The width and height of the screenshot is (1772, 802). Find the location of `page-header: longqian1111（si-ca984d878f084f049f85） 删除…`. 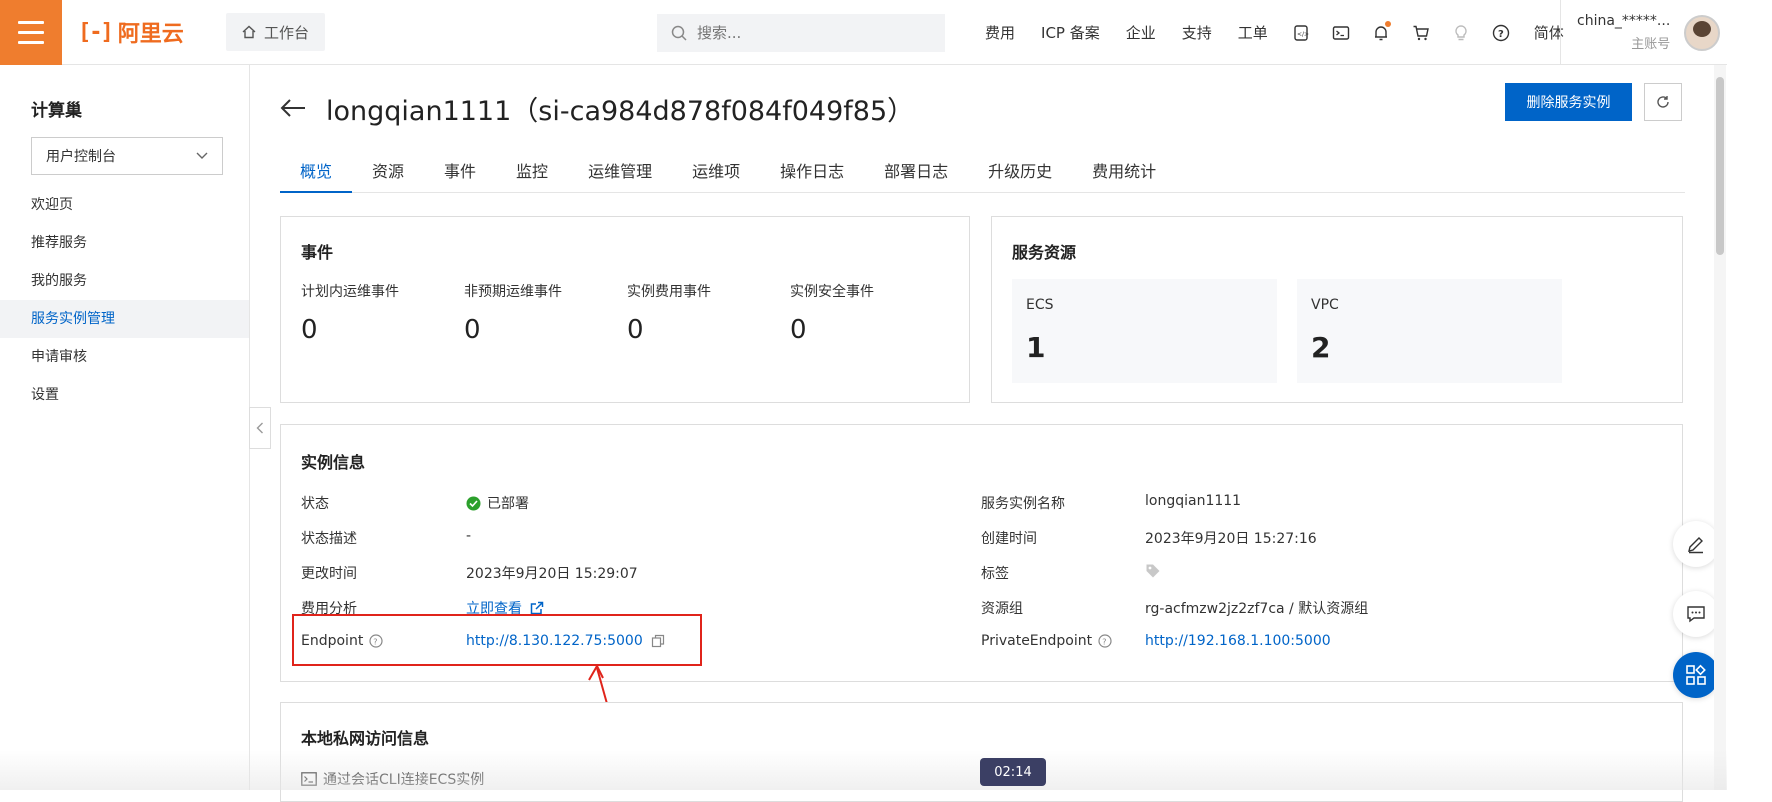

page-header: longqian1111（si-ca984d878f084f049f85） 删除… is located at coordinates (982, 108).